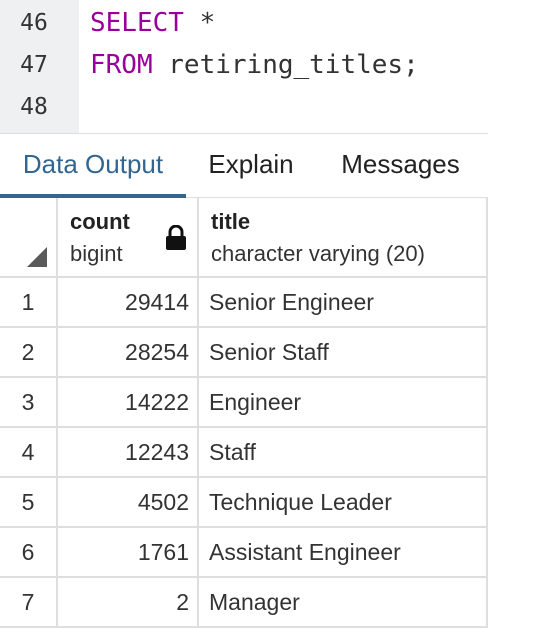 This screenshot has height=628, width=536. I want to click on tab-messages: Messages, so click(400, 164).